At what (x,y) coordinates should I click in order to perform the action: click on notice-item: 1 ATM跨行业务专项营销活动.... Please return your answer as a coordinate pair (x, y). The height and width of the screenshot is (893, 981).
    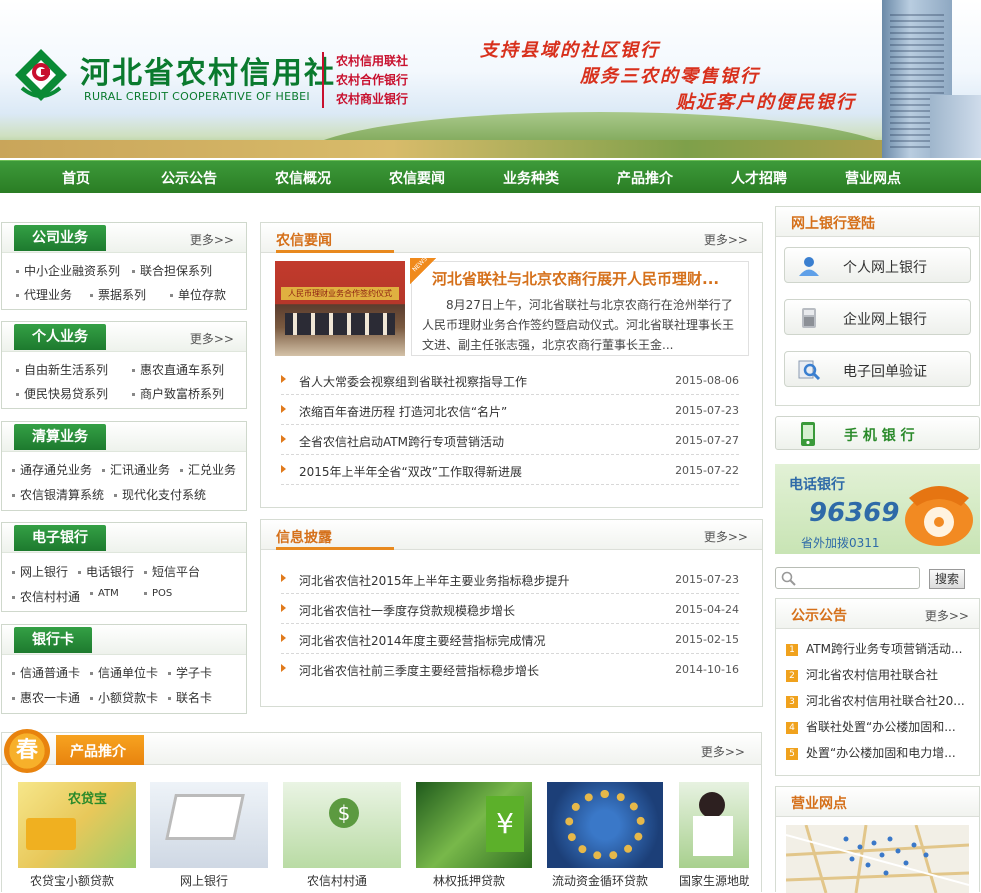
    Looking at the image, I should click on (874, 648).